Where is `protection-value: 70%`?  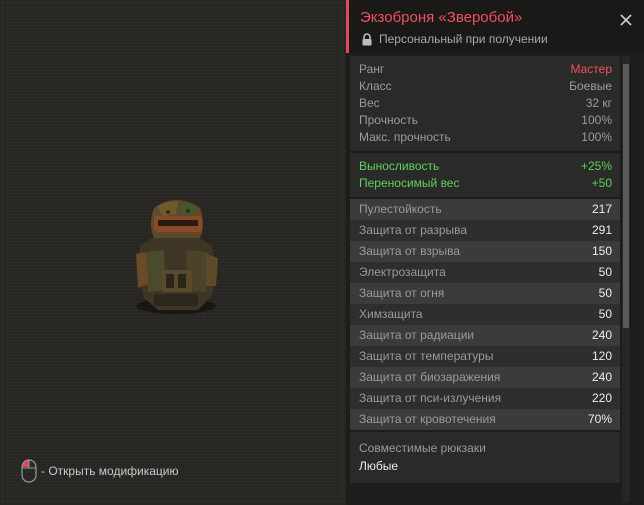 protection-value: 70% is located at coordinates (599, 419).